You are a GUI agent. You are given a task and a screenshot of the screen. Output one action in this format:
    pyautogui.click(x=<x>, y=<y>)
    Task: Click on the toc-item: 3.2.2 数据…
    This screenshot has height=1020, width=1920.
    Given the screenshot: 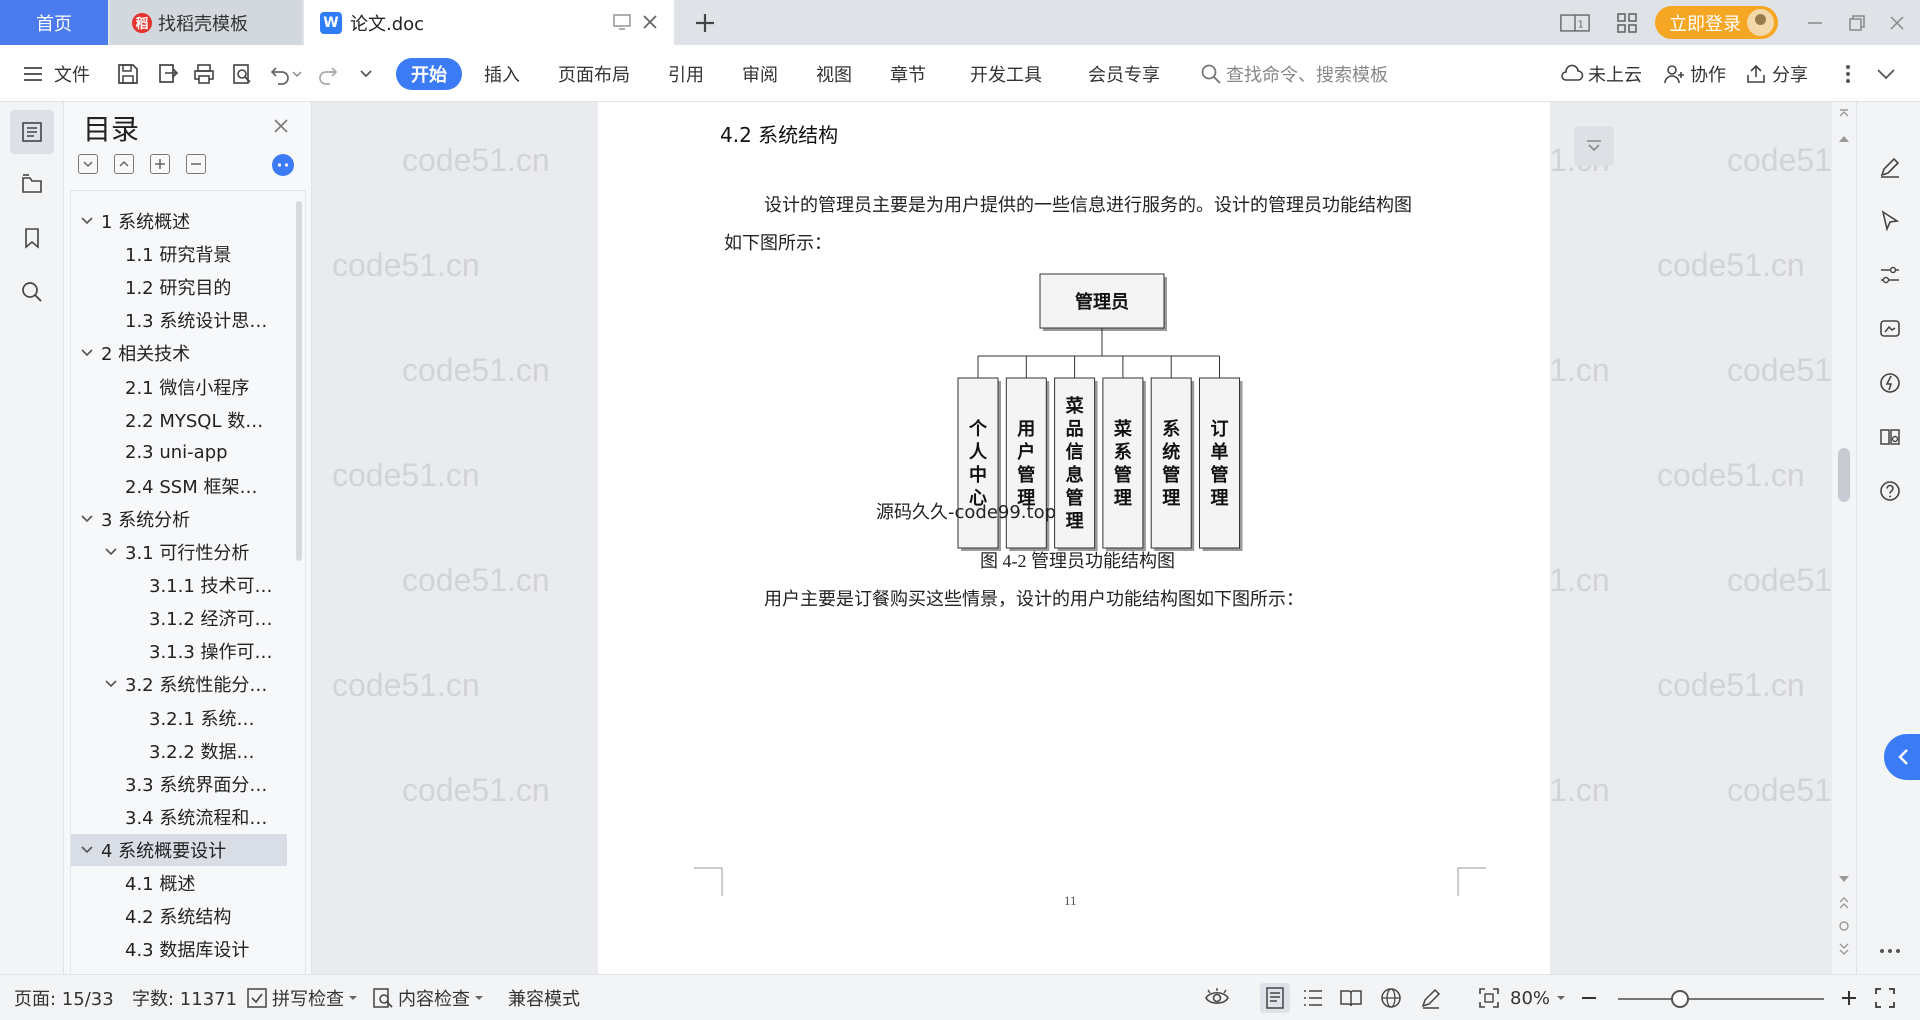 What is the action you would take?
    pyautogui.click(x=179, y=751)
    